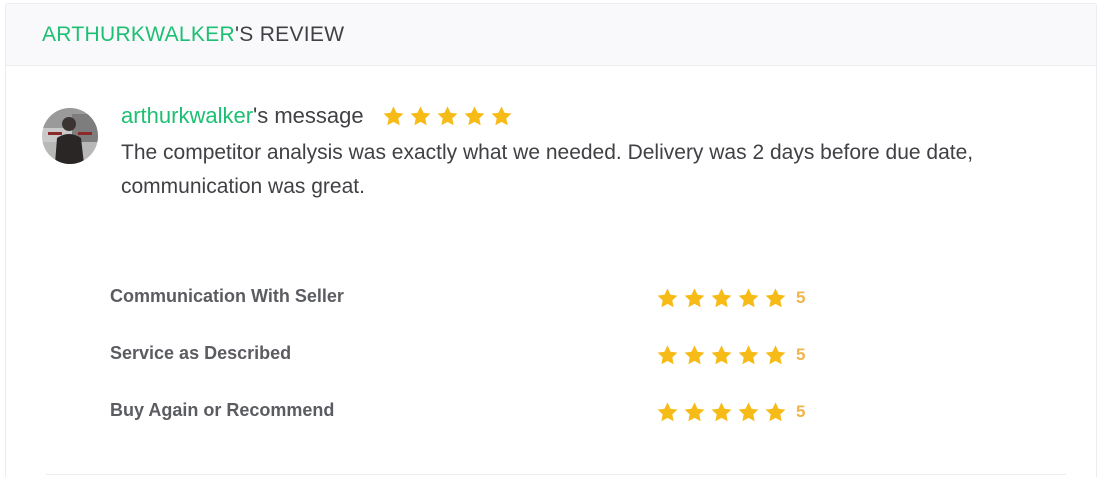  What do you see at coordinates (138, 35) in the screenshot?
I see `review-owner-name: ARTHURKWALKER` at bounding box center [138, 35].